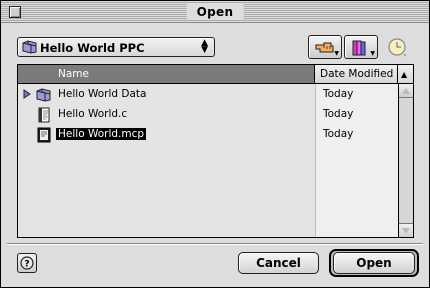 The width and height of the screenshot is (430, 288). Describe the element at coordinates (208, 95) in the screenshot. I see `list-item: Hello World Data Today` at that location.